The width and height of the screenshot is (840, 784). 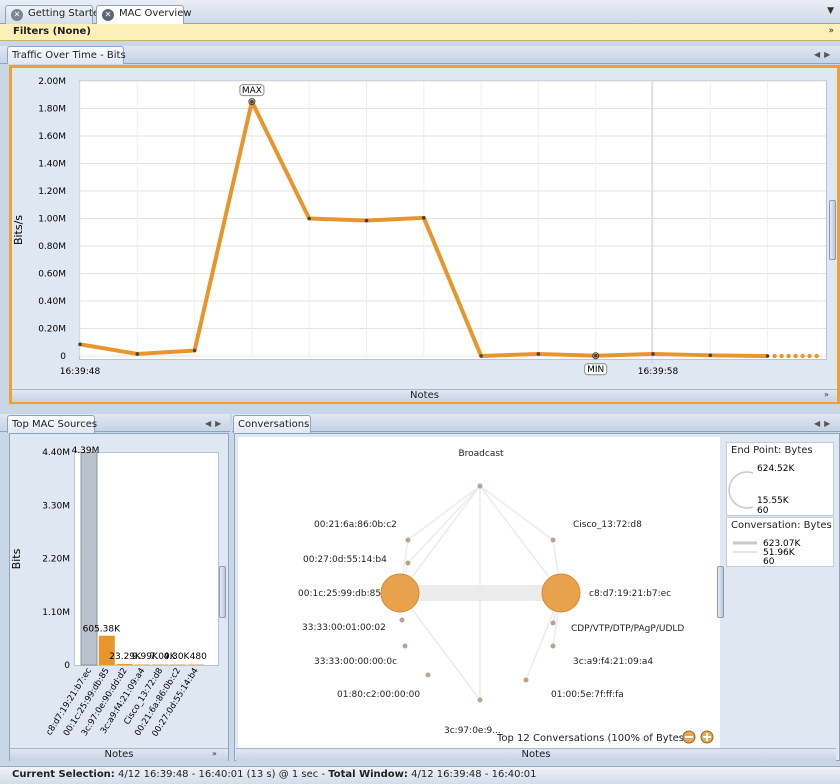 I want to click on notes-label: Notes, so click(x=536, y=754).